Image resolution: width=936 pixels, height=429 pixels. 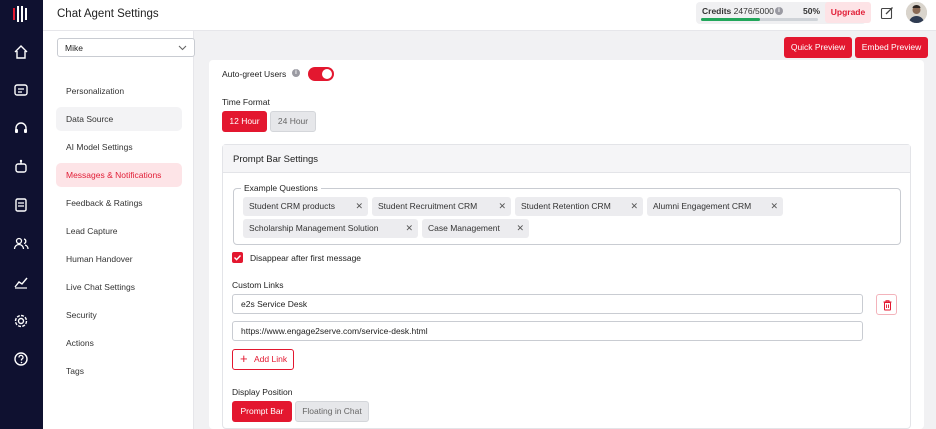 I want to click on avatar, so click(x=916, y=12).